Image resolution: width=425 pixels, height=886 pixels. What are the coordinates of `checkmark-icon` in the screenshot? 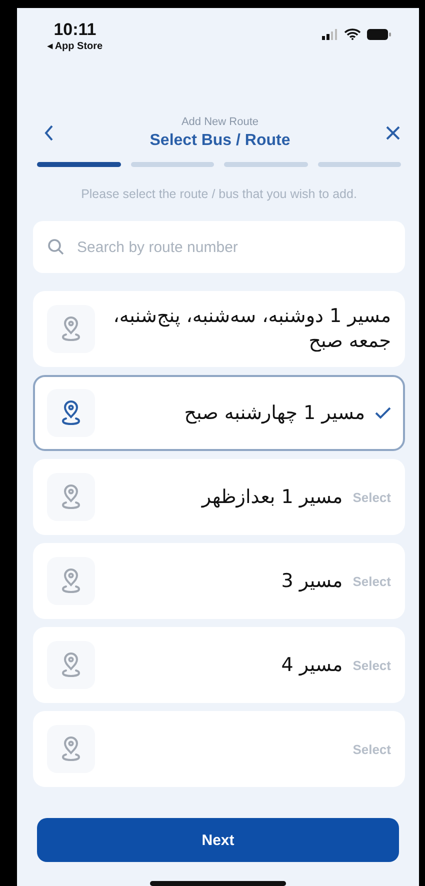 It's located at (383, 413).